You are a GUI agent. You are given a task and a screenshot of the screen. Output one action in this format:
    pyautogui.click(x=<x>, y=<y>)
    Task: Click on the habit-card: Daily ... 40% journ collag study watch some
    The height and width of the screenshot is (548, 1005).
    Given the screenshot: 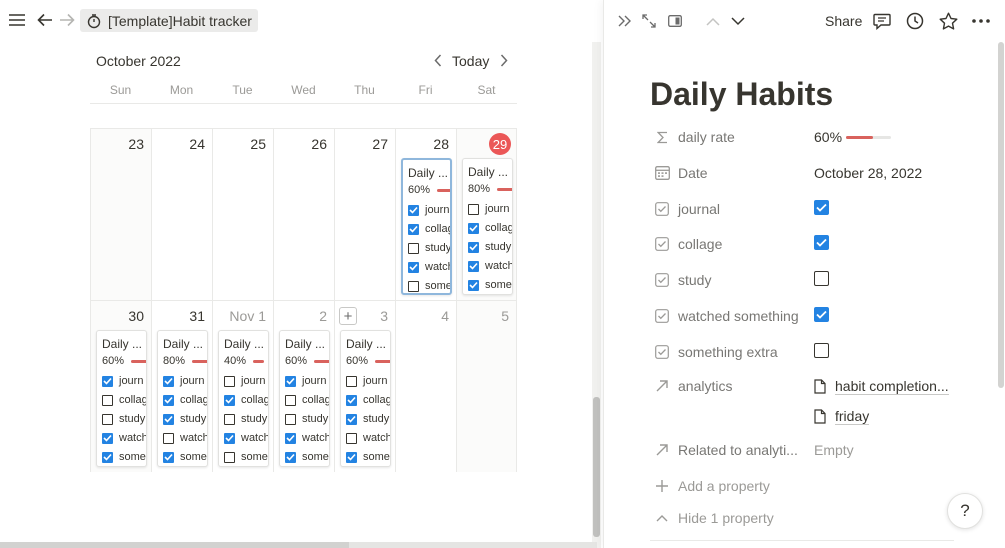 What is the action you would take?
    pyautogui.click(x=243, y=398)
    